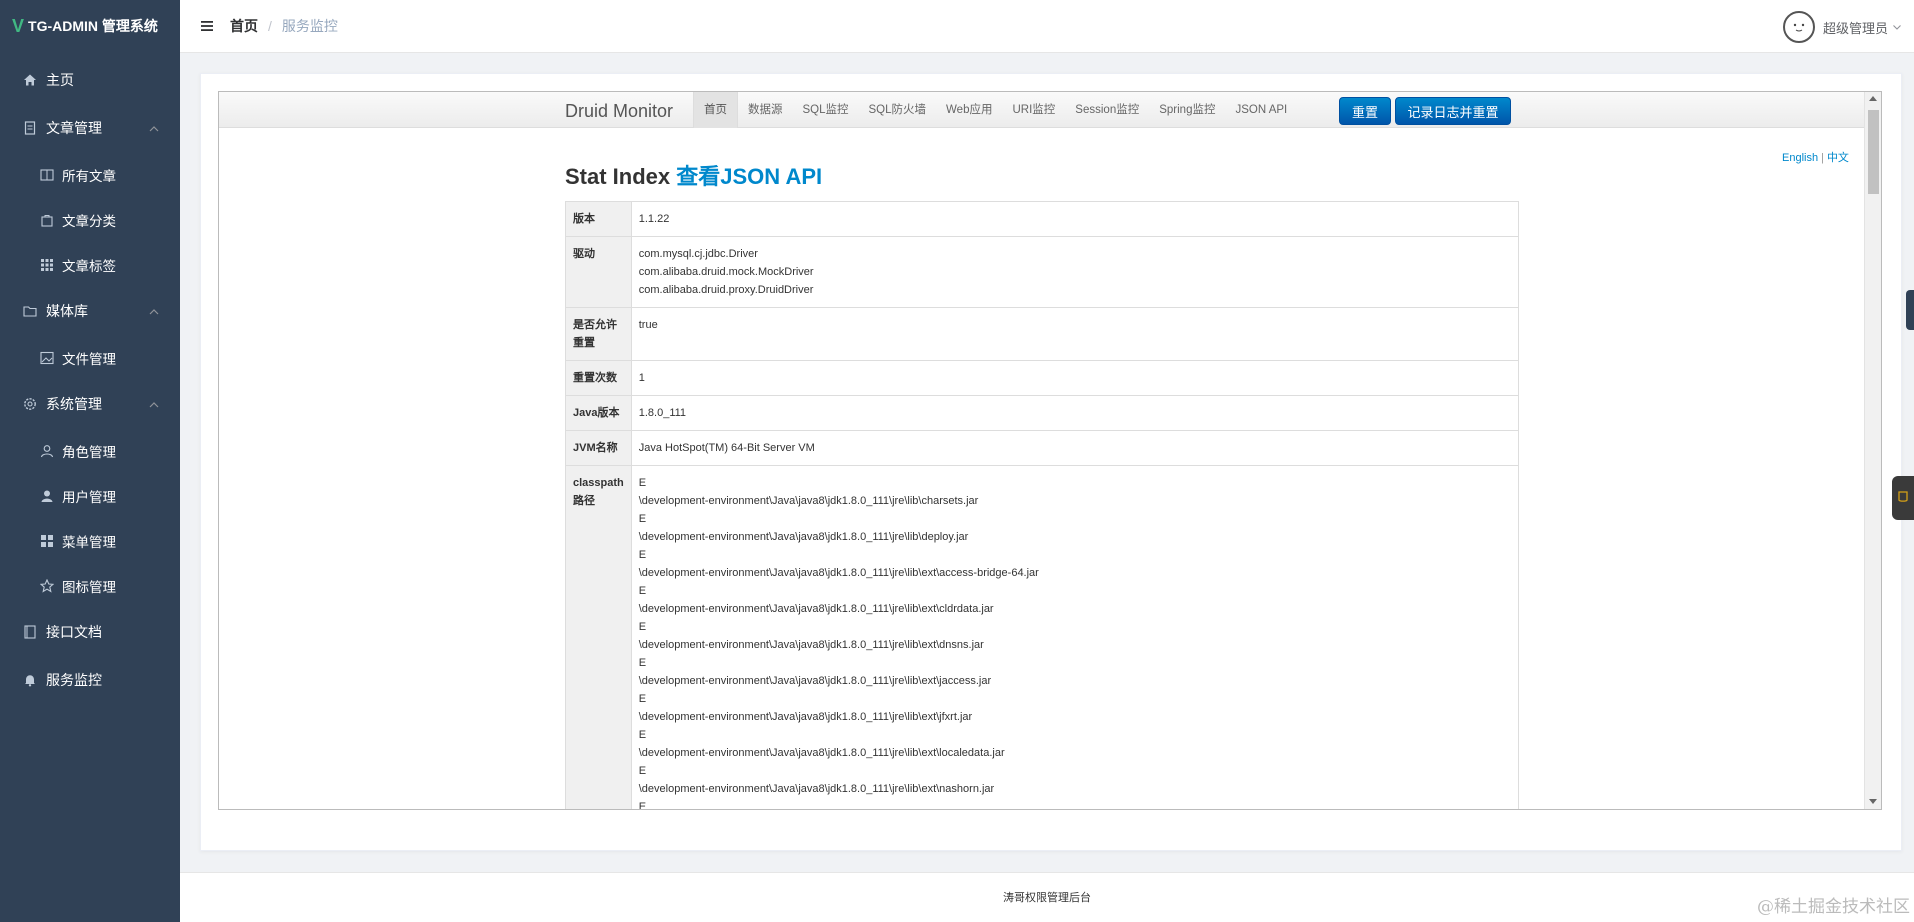 The image size is (1914, 922). I want to click on sidebar-item-user-management: 用户管理, so click(90, 495).